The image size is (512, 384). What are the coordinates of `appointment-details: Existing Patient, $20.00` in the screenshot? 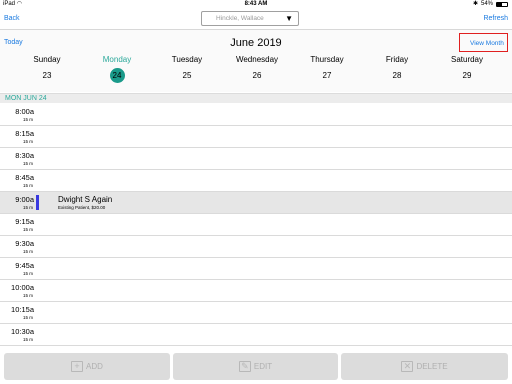 It's located at (82, 207).